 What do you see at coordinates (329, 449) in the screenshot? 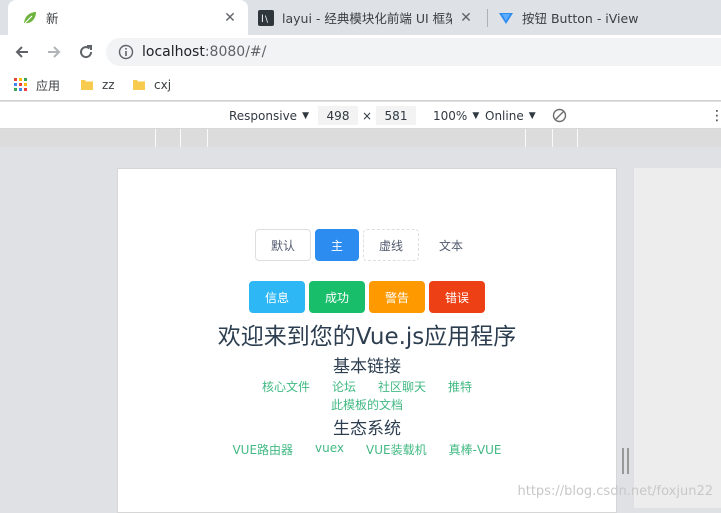
I see `link-vuex: vuex` at bounding box center [329, 449].